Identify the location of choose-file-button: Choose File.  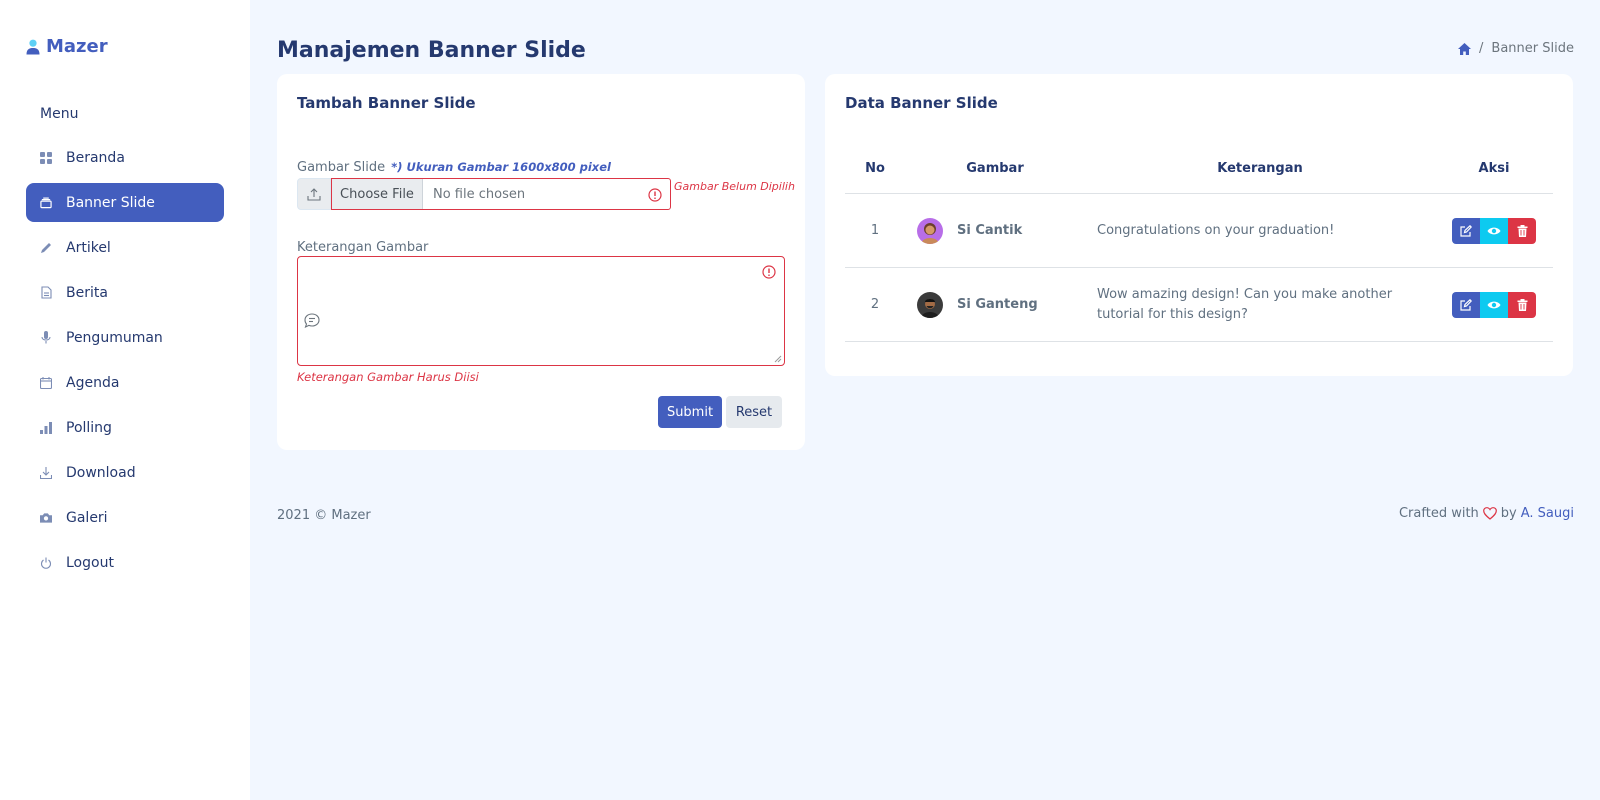
(377, 194).